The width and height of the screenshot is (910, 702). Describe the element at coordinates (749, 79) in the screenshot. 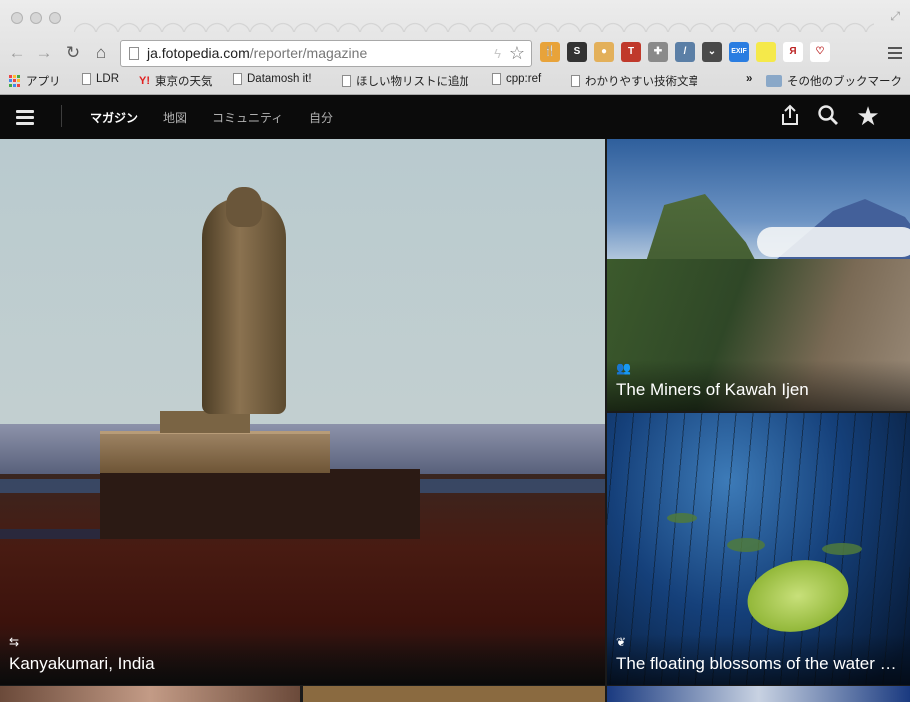

I see `bookmarks-overflow-button: »` at that location.